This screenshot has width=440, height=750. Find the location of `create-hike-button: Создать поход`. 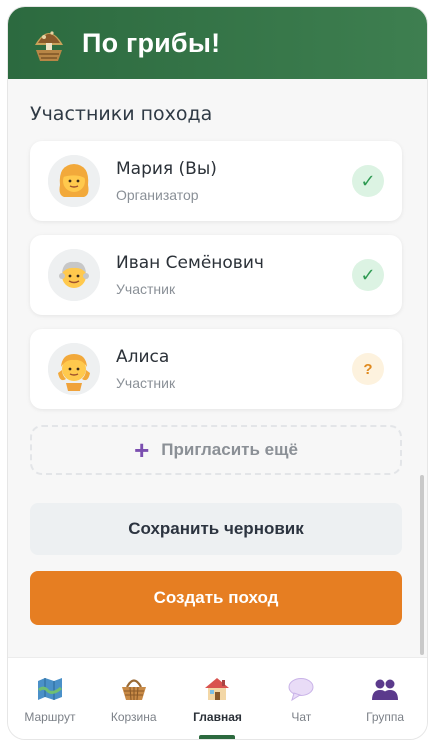

create-hike-button: Создать поход is located at coordinates (216, 598).